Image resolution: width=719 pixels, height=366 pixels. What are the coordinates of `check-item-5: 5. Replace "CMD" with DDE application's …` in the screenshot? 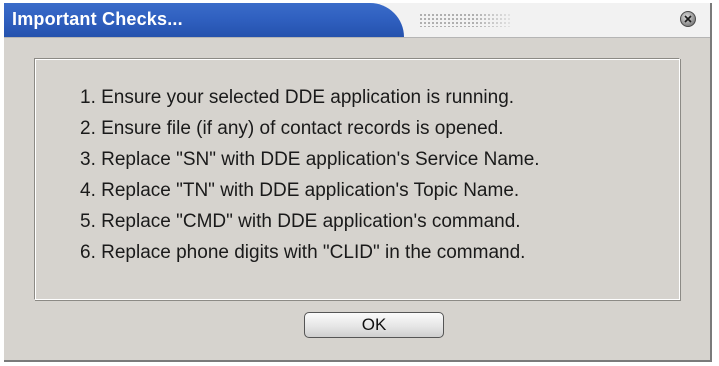 It's located at (300, 221).